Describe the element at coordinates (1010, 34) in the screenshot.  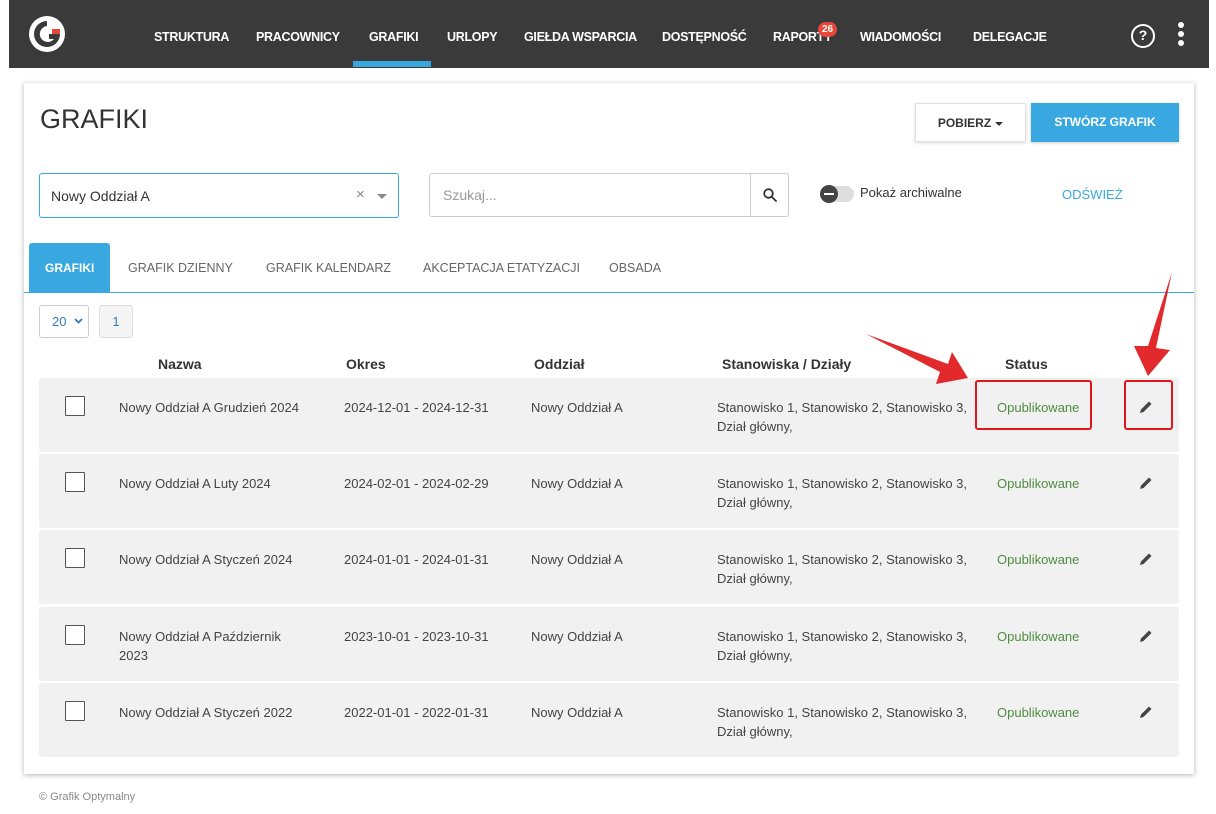
I see `nav-item-delegacje: DELEGACJE` at that location.